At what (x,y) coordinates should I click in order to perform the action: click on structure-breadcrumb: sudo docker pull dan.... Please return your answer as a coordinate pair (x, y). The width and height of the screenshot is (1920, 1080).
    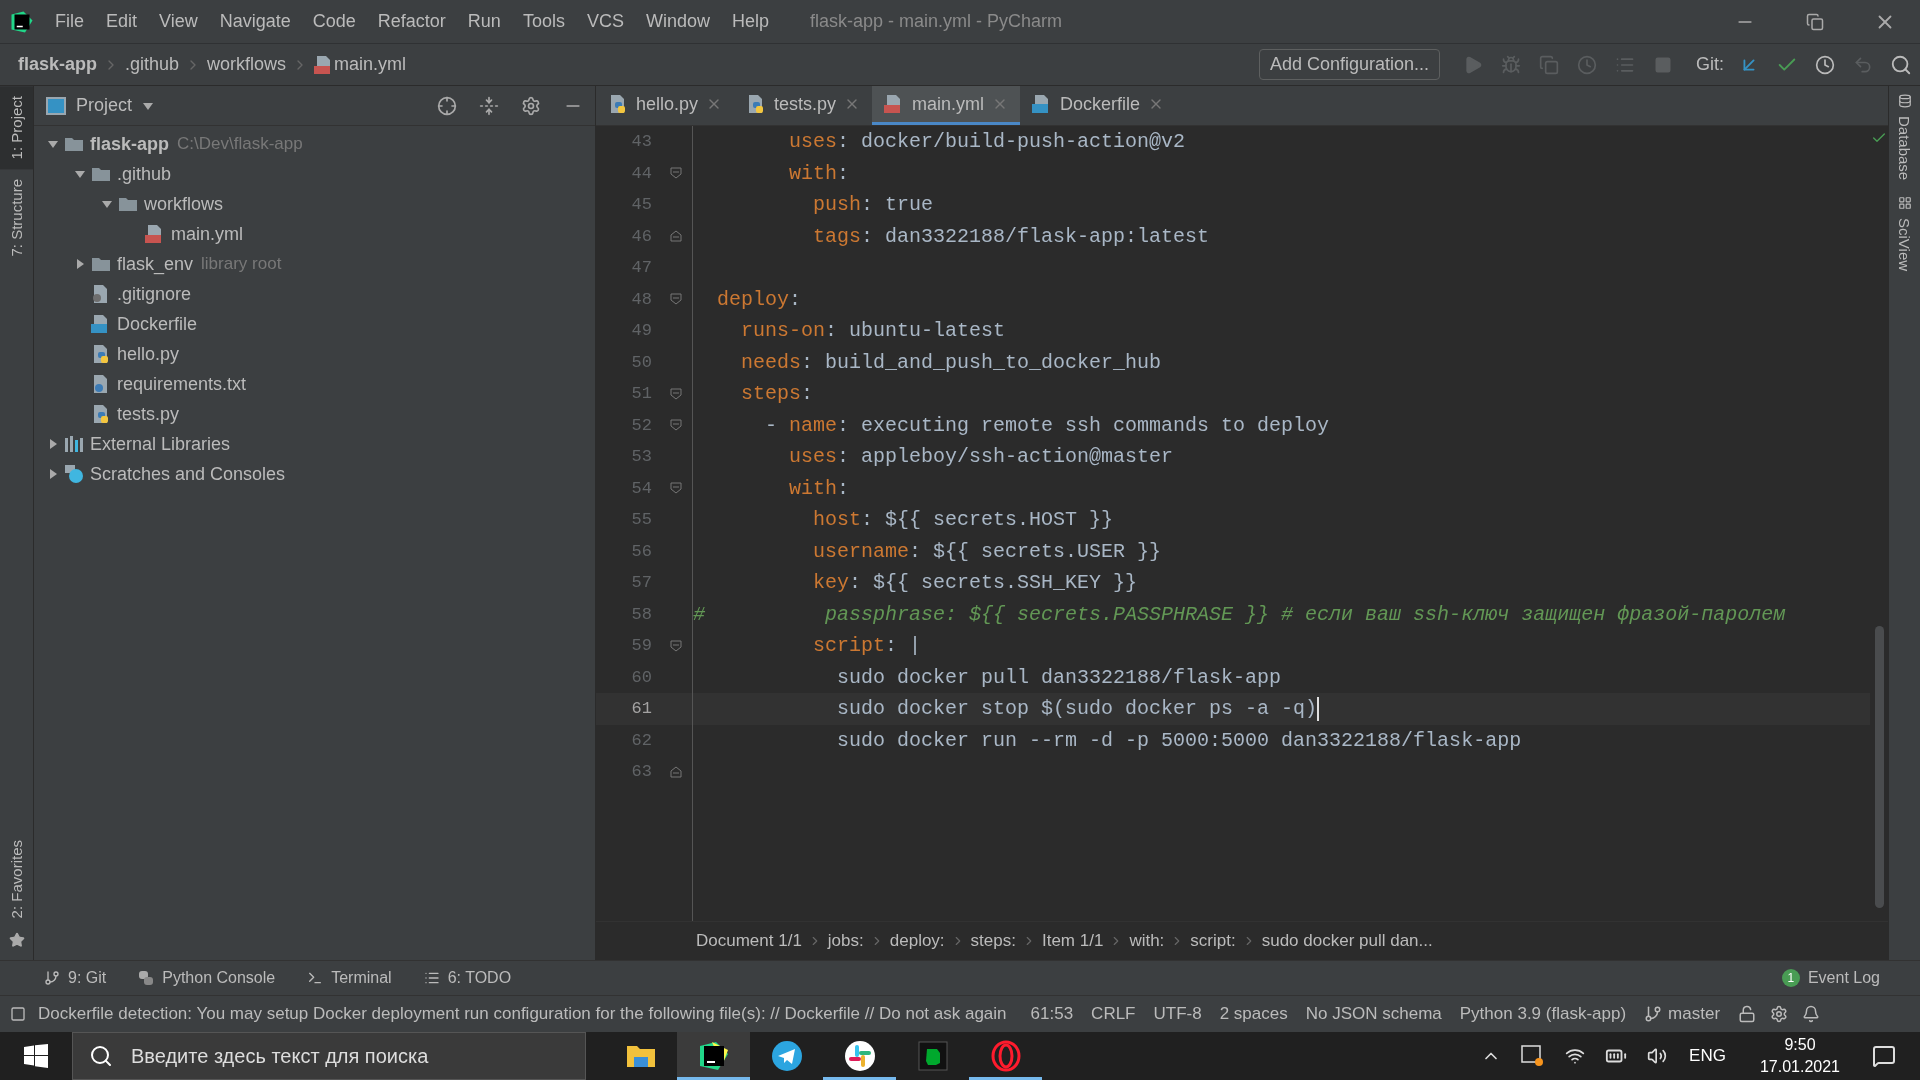
    Looking at the image, I should click on (1347, 941).